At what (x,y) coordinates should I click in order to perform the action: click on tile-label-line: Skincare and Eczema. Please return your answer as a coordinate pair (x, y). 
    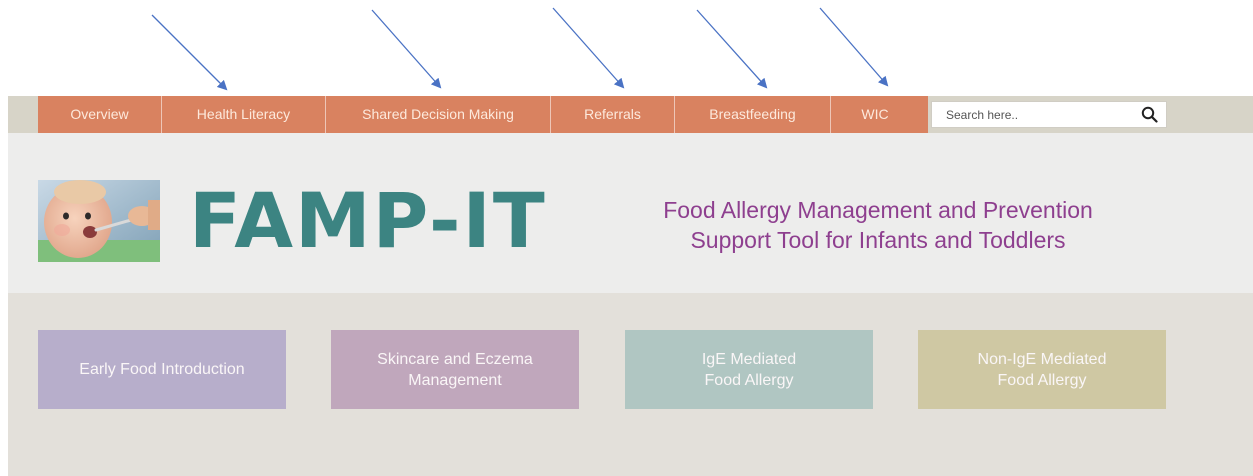
    Looking at the image, I should click on (455, 359).